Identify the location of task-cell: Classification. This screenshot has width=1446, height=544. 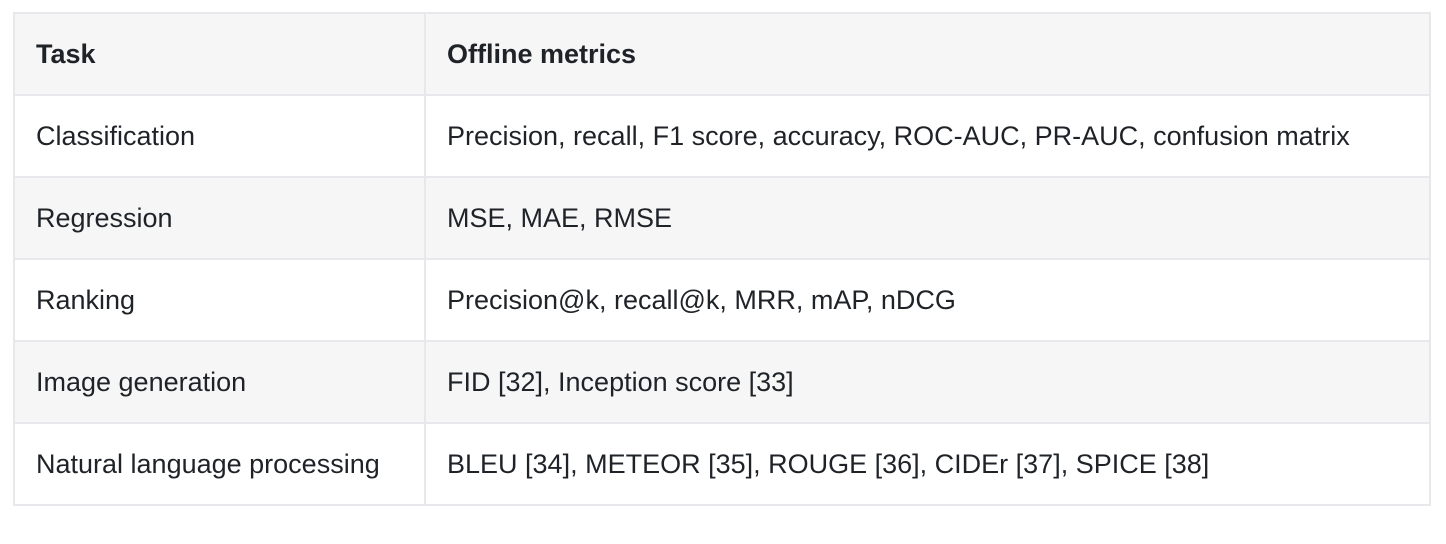
(219, 136).